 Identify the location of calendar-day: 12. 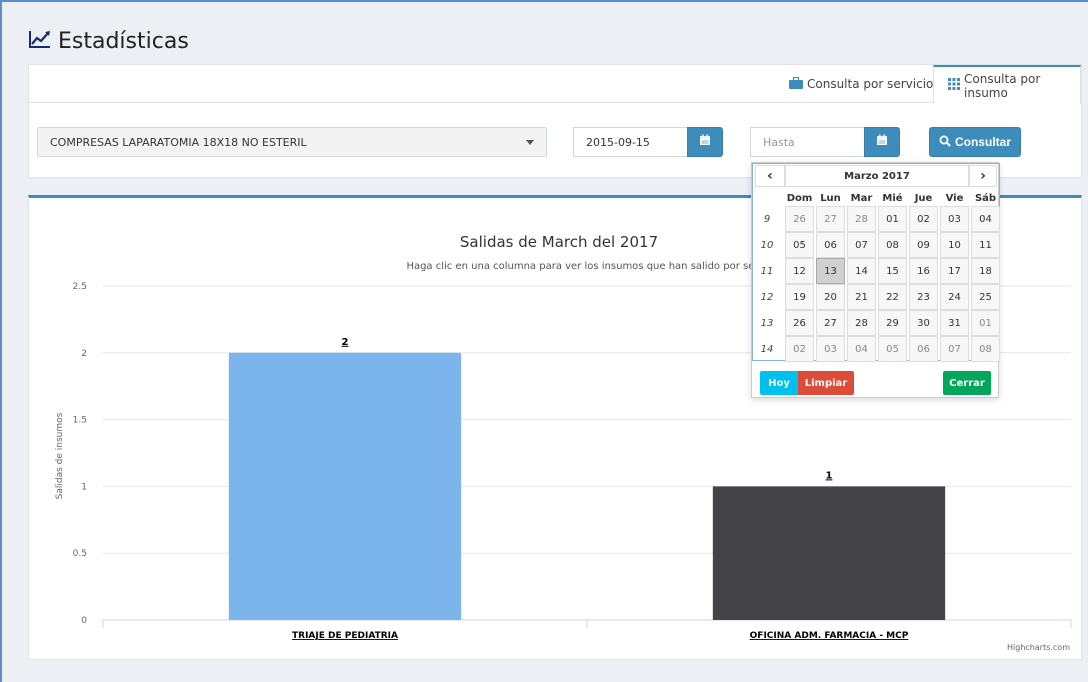
(799, 271).